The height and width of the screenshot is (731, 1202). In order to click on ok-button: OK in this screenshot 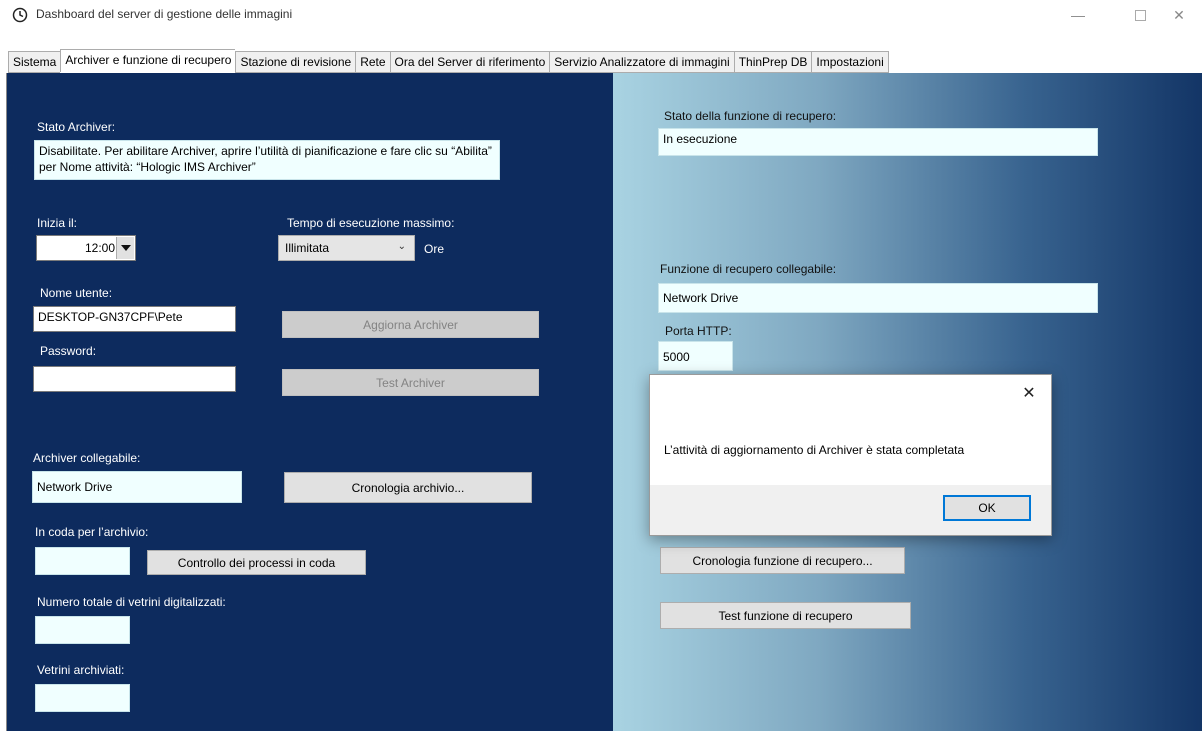, I will do `click(987, 508)`.